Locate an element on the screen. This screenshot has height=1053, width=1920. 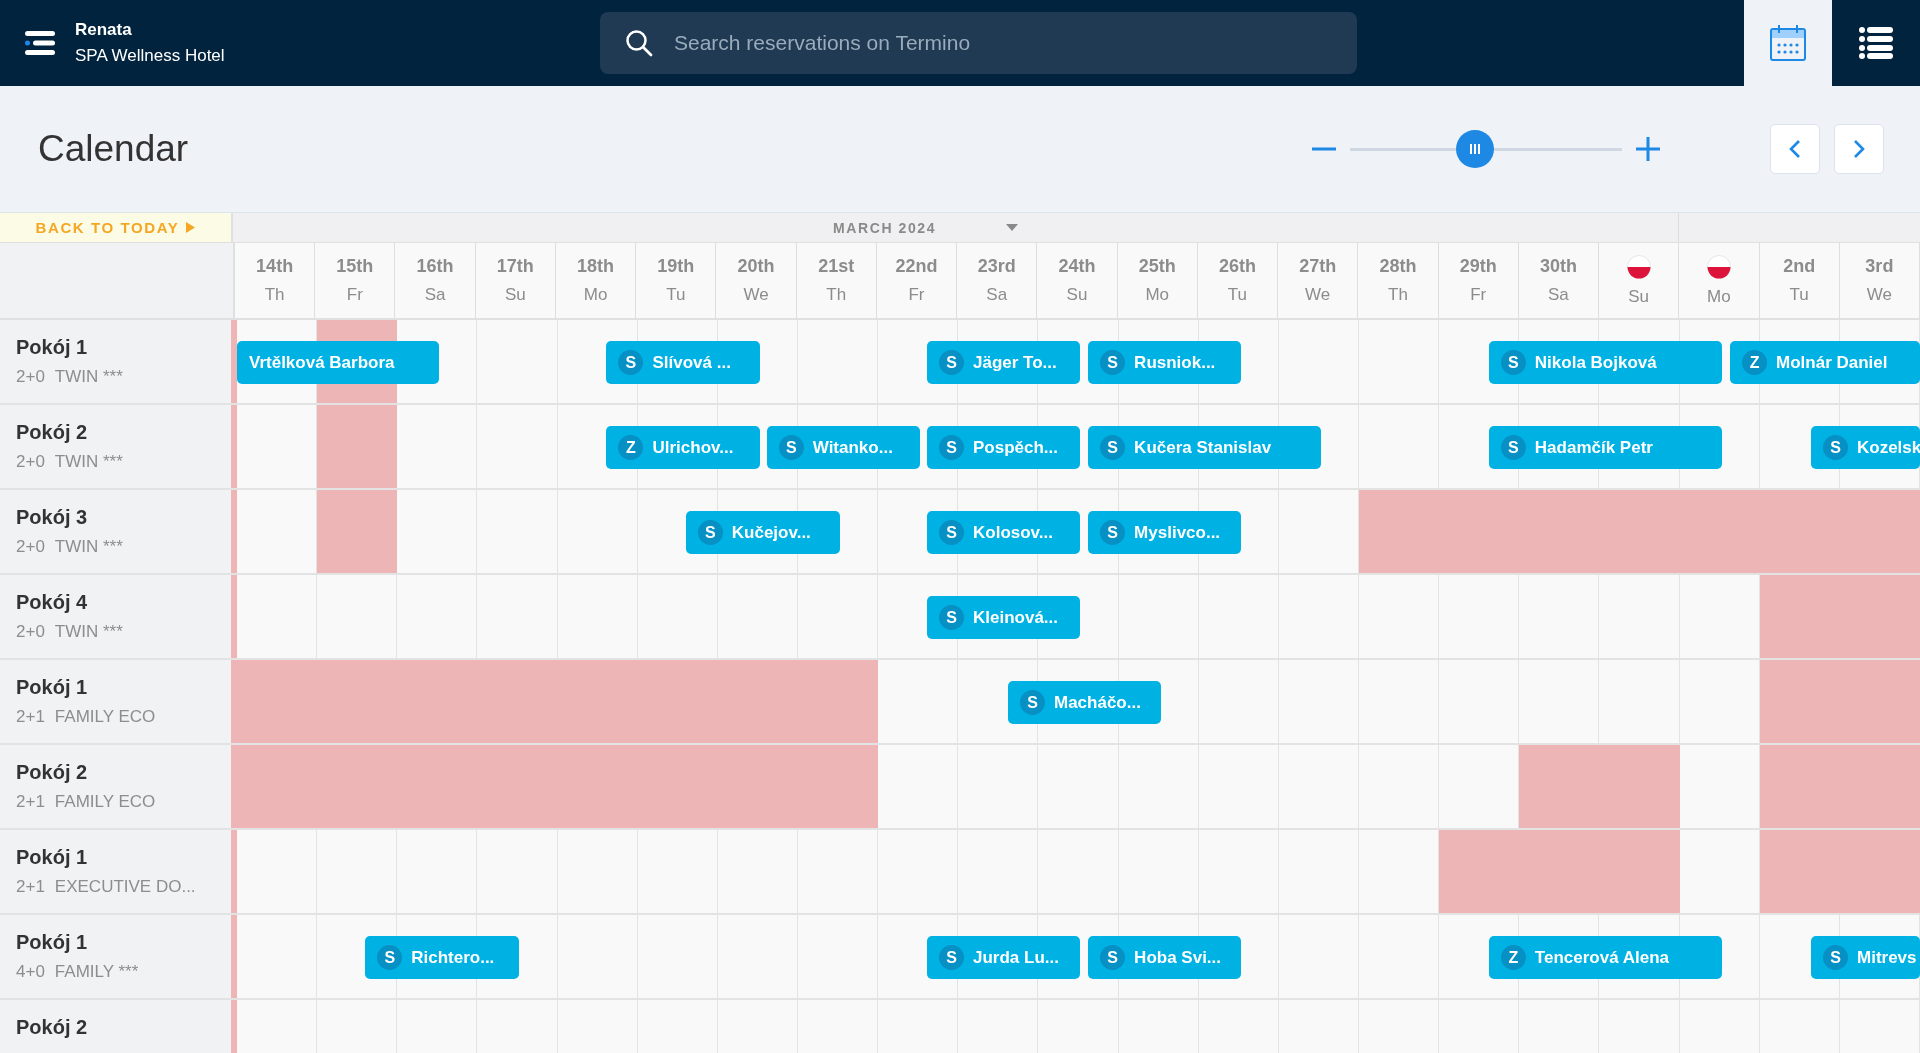
hotel-name: SPA Wellness Hotel is located at coordinates (150, 56).